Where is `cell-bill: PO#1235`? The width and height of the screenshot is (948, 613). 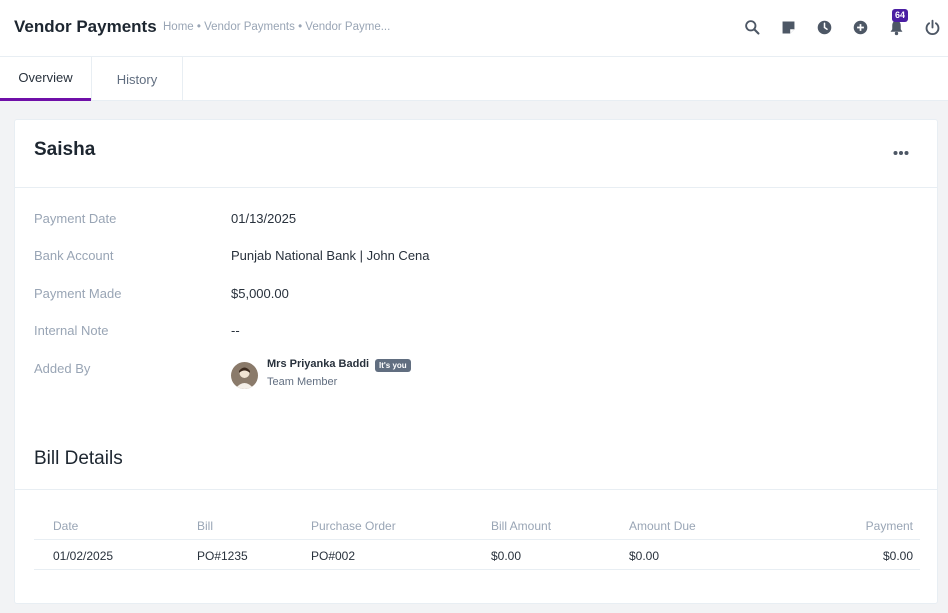 cell-bill: PO#1235 is located at coordinates (222, 556).